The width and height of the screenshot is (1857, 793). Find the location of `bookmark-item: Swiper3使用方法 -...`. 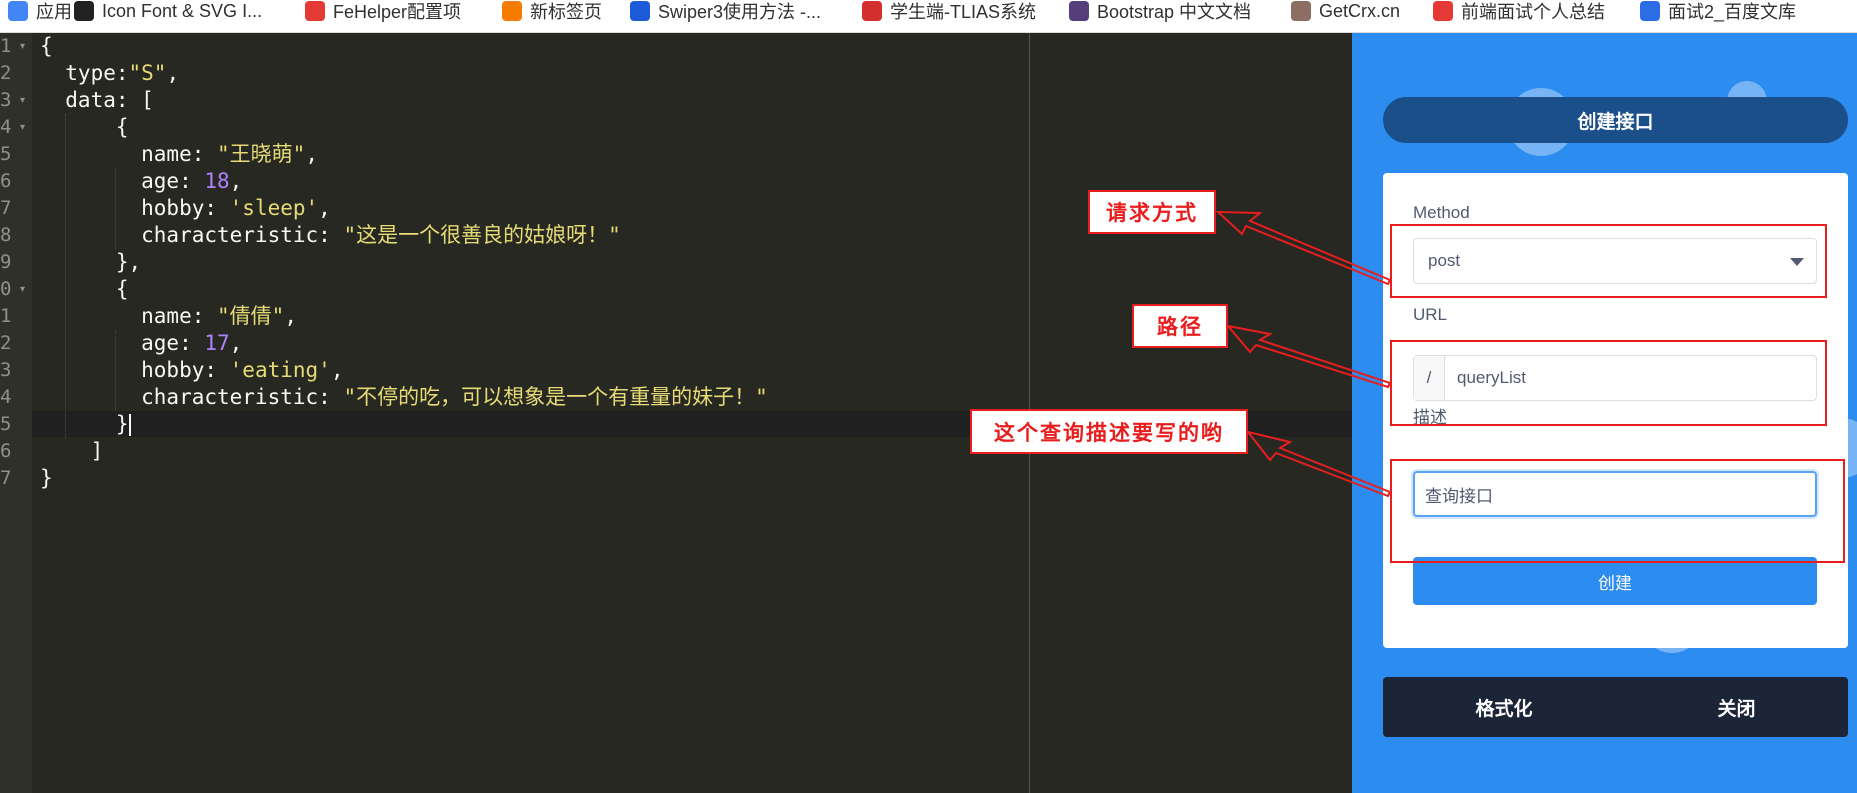

bookmark-item: Swiper3使用方法 -... is located at coordinates (725, 11).